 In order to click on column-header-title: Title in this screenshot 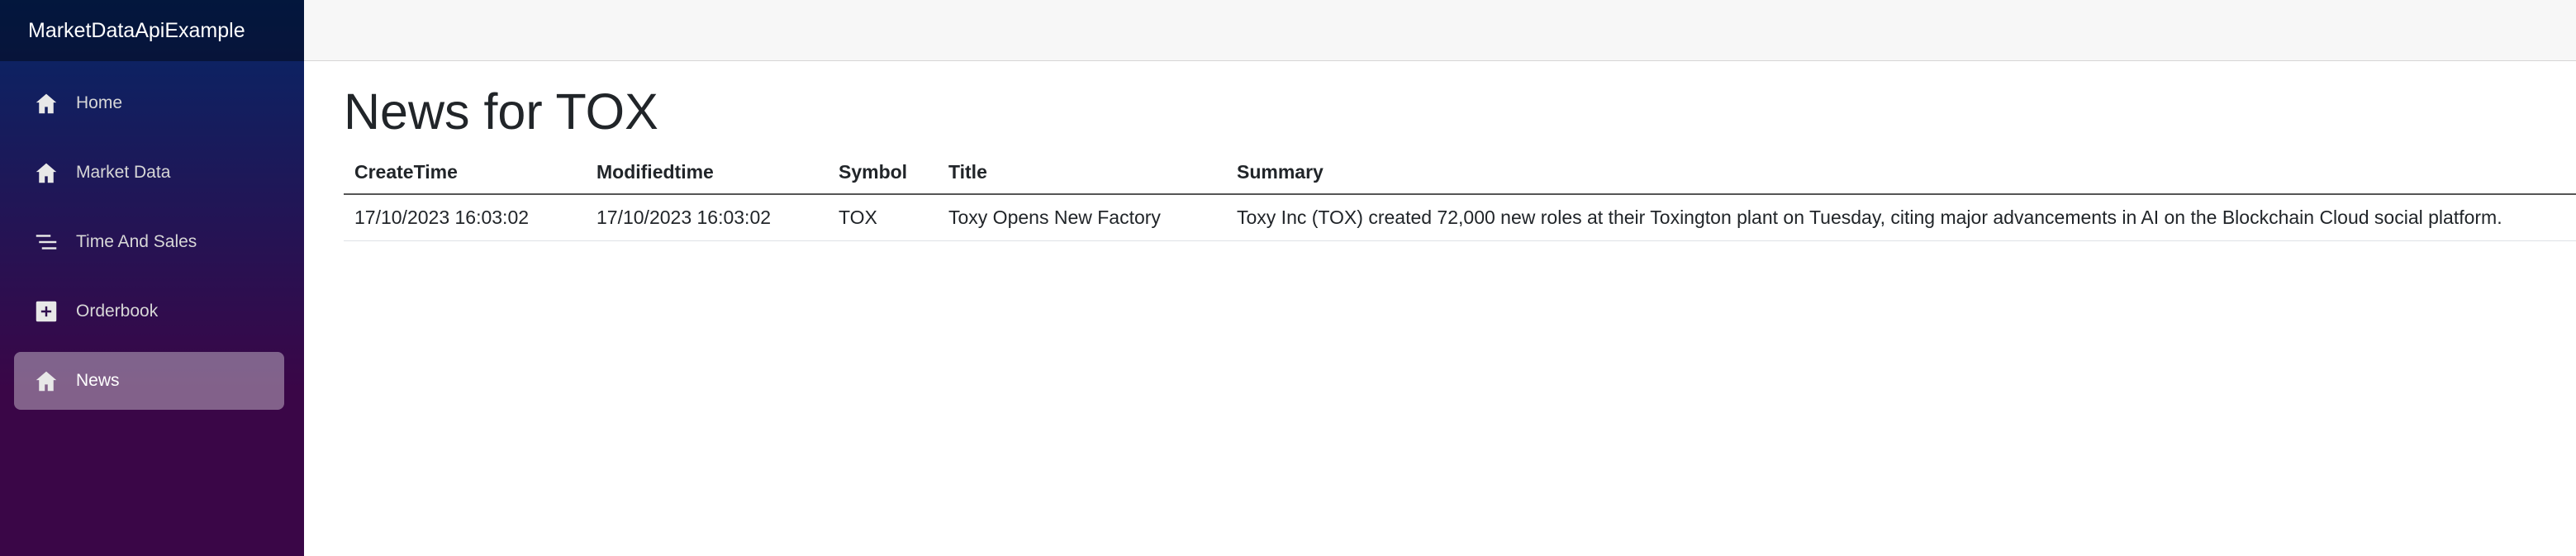, I will do `click(1082, 173)`.